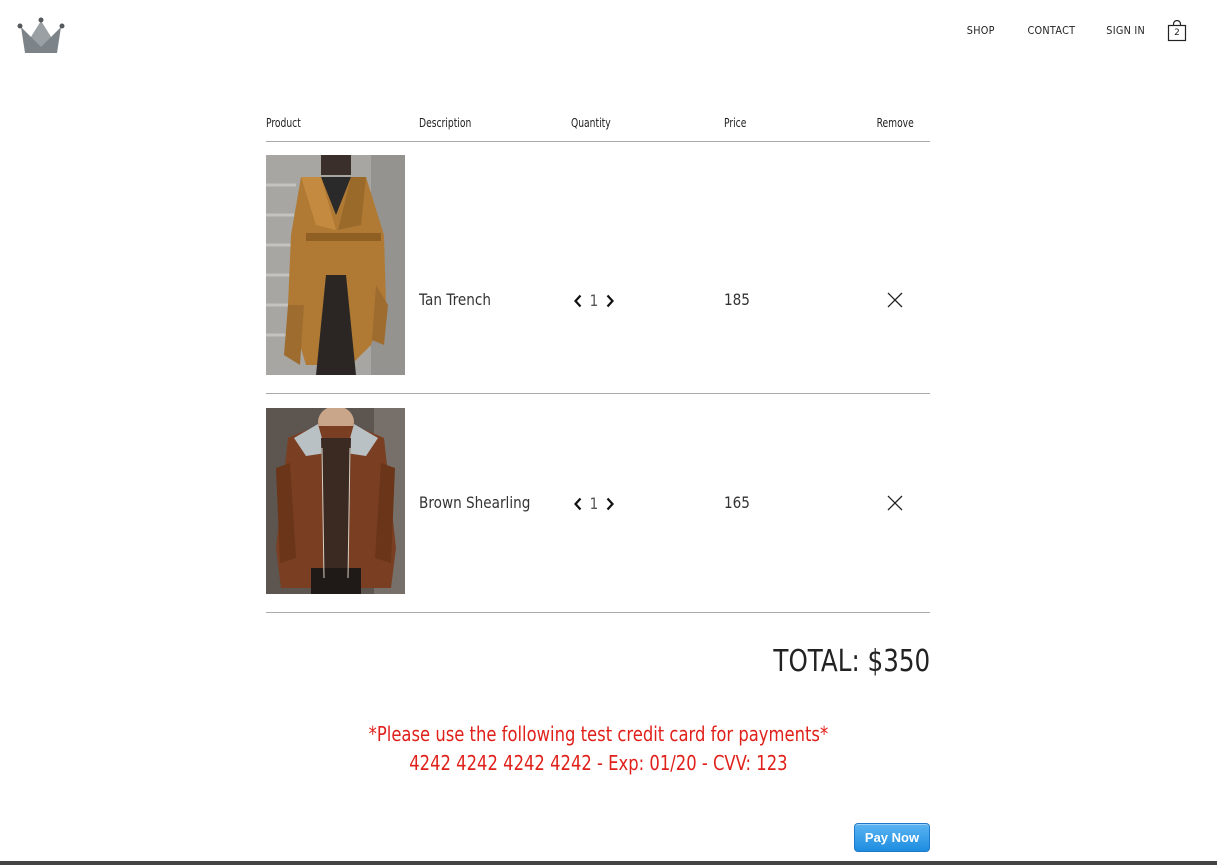  What do you see at coordinates (455, 299) in the screenshot?
I see `item-description: Tan Trench` at bounding box center [455, 299].